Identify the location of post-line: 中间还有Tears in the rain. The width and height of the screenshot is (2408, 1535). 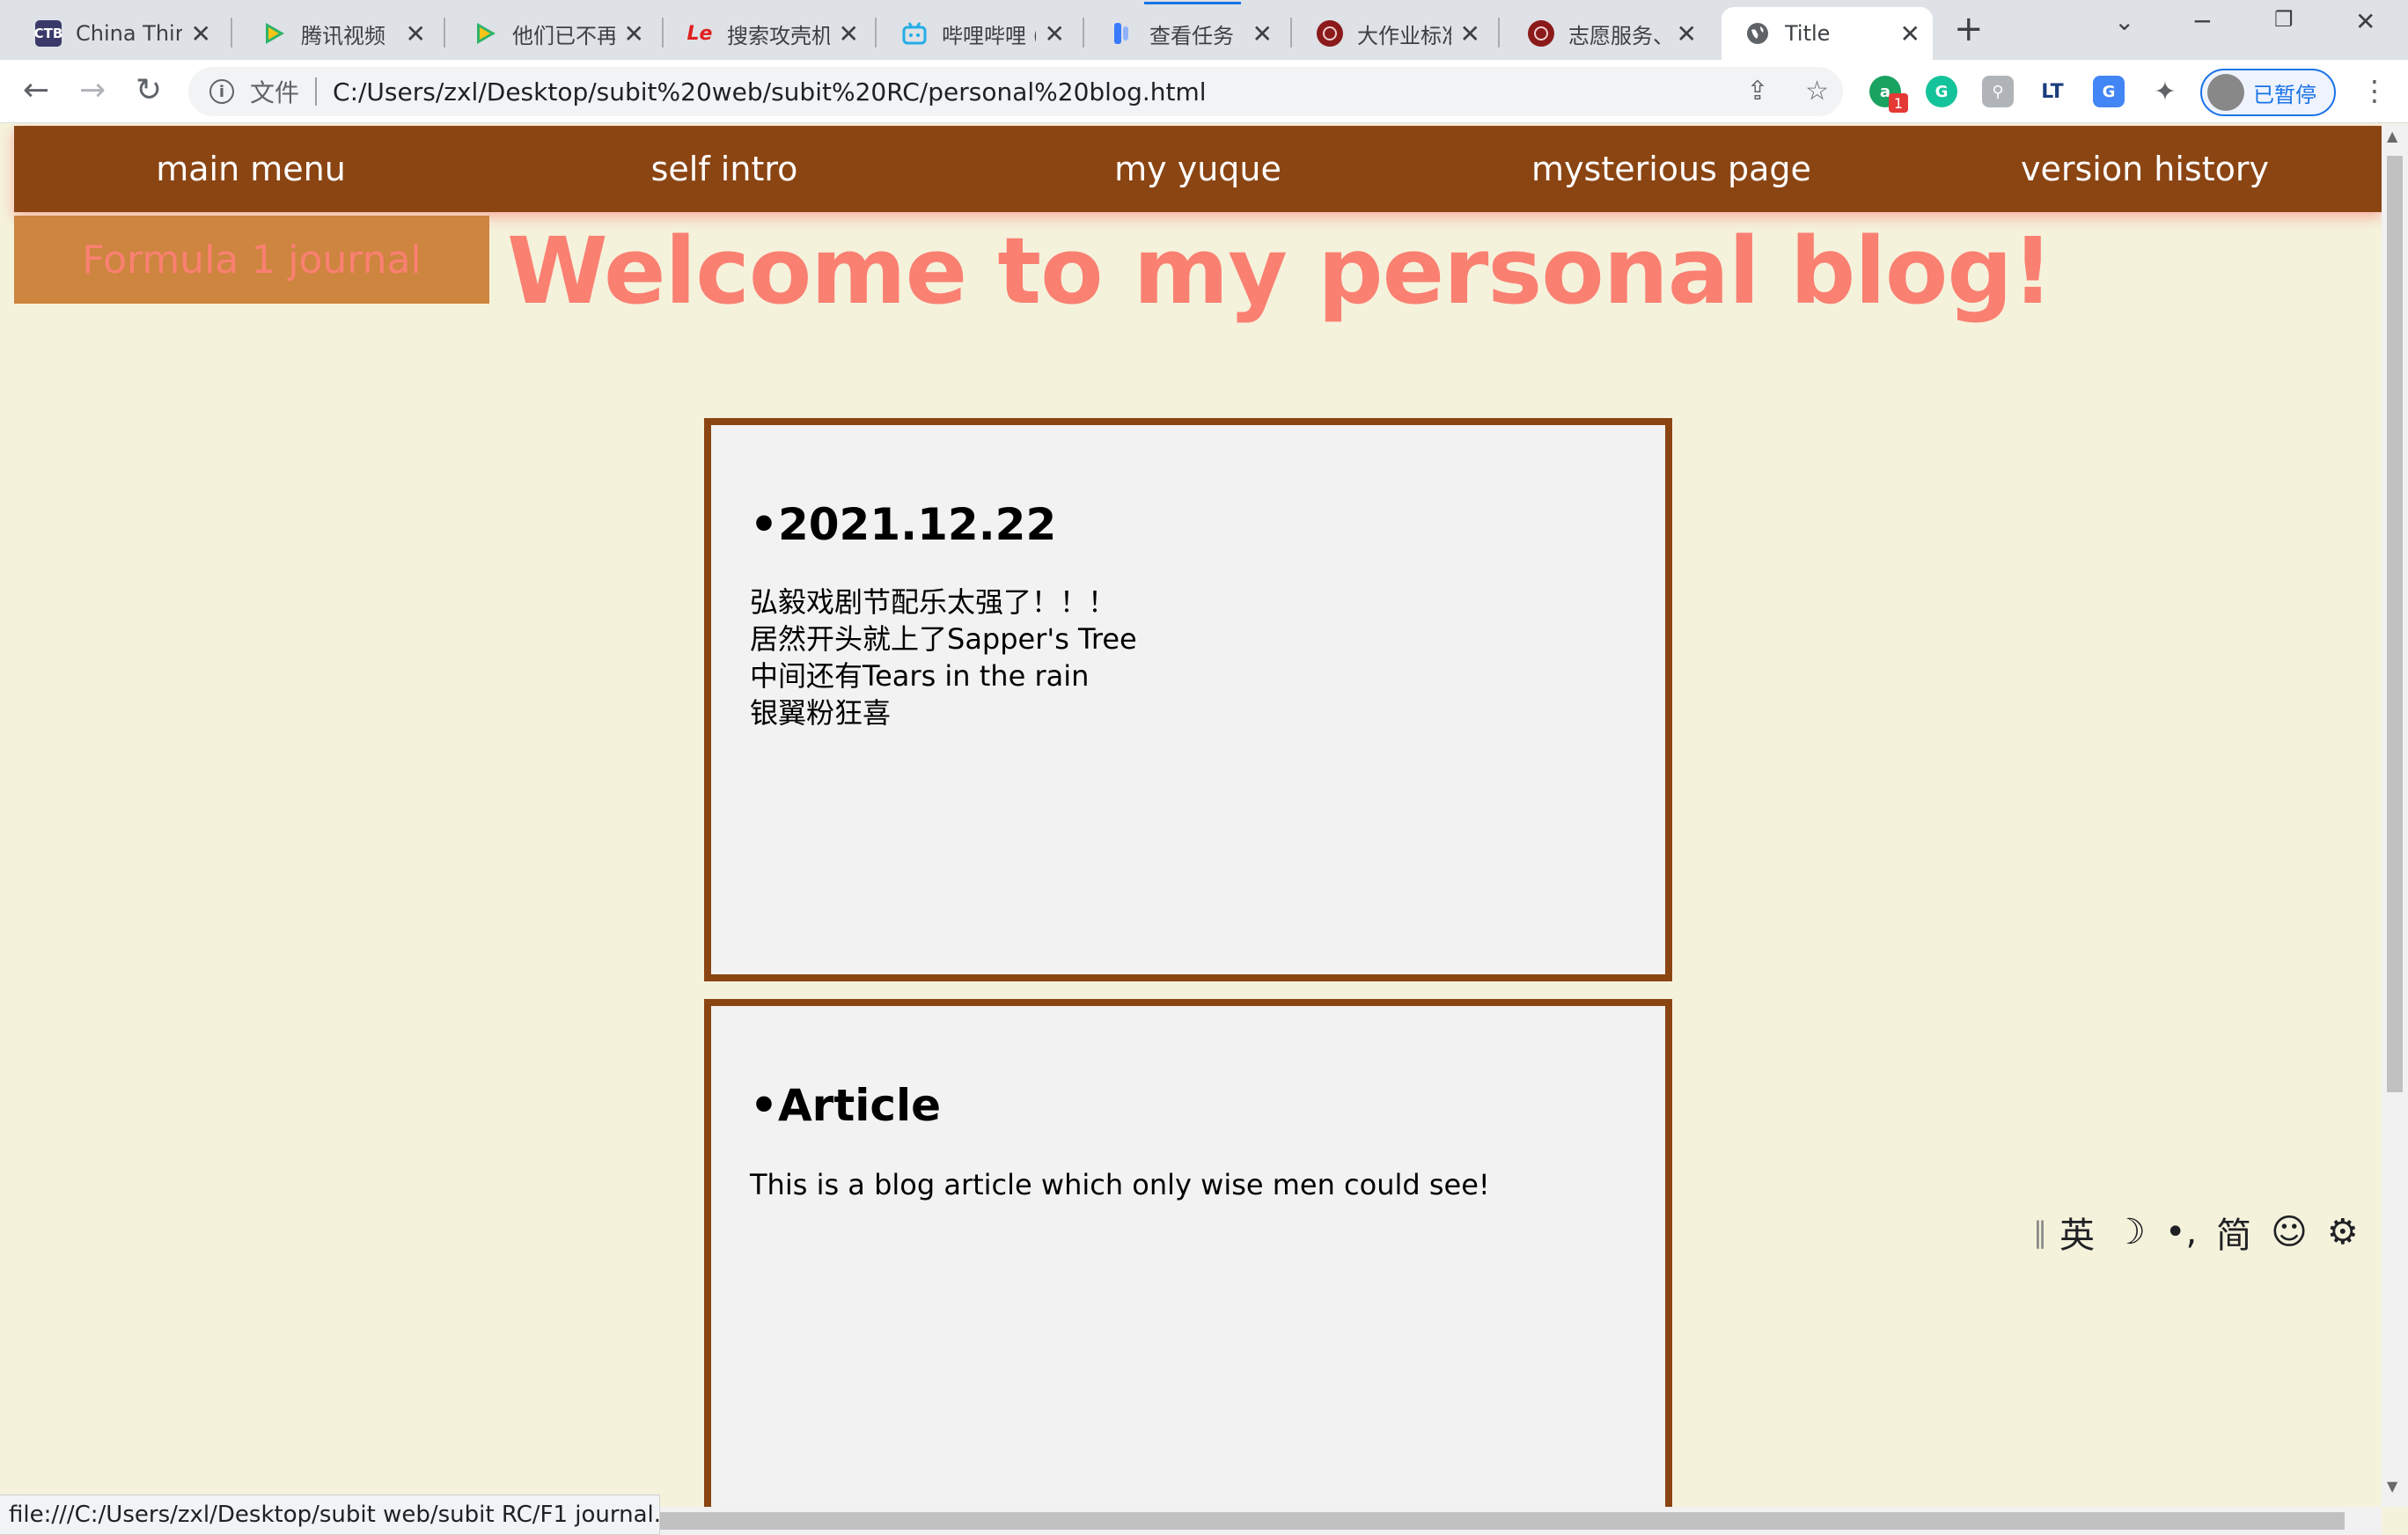
(920, 676).